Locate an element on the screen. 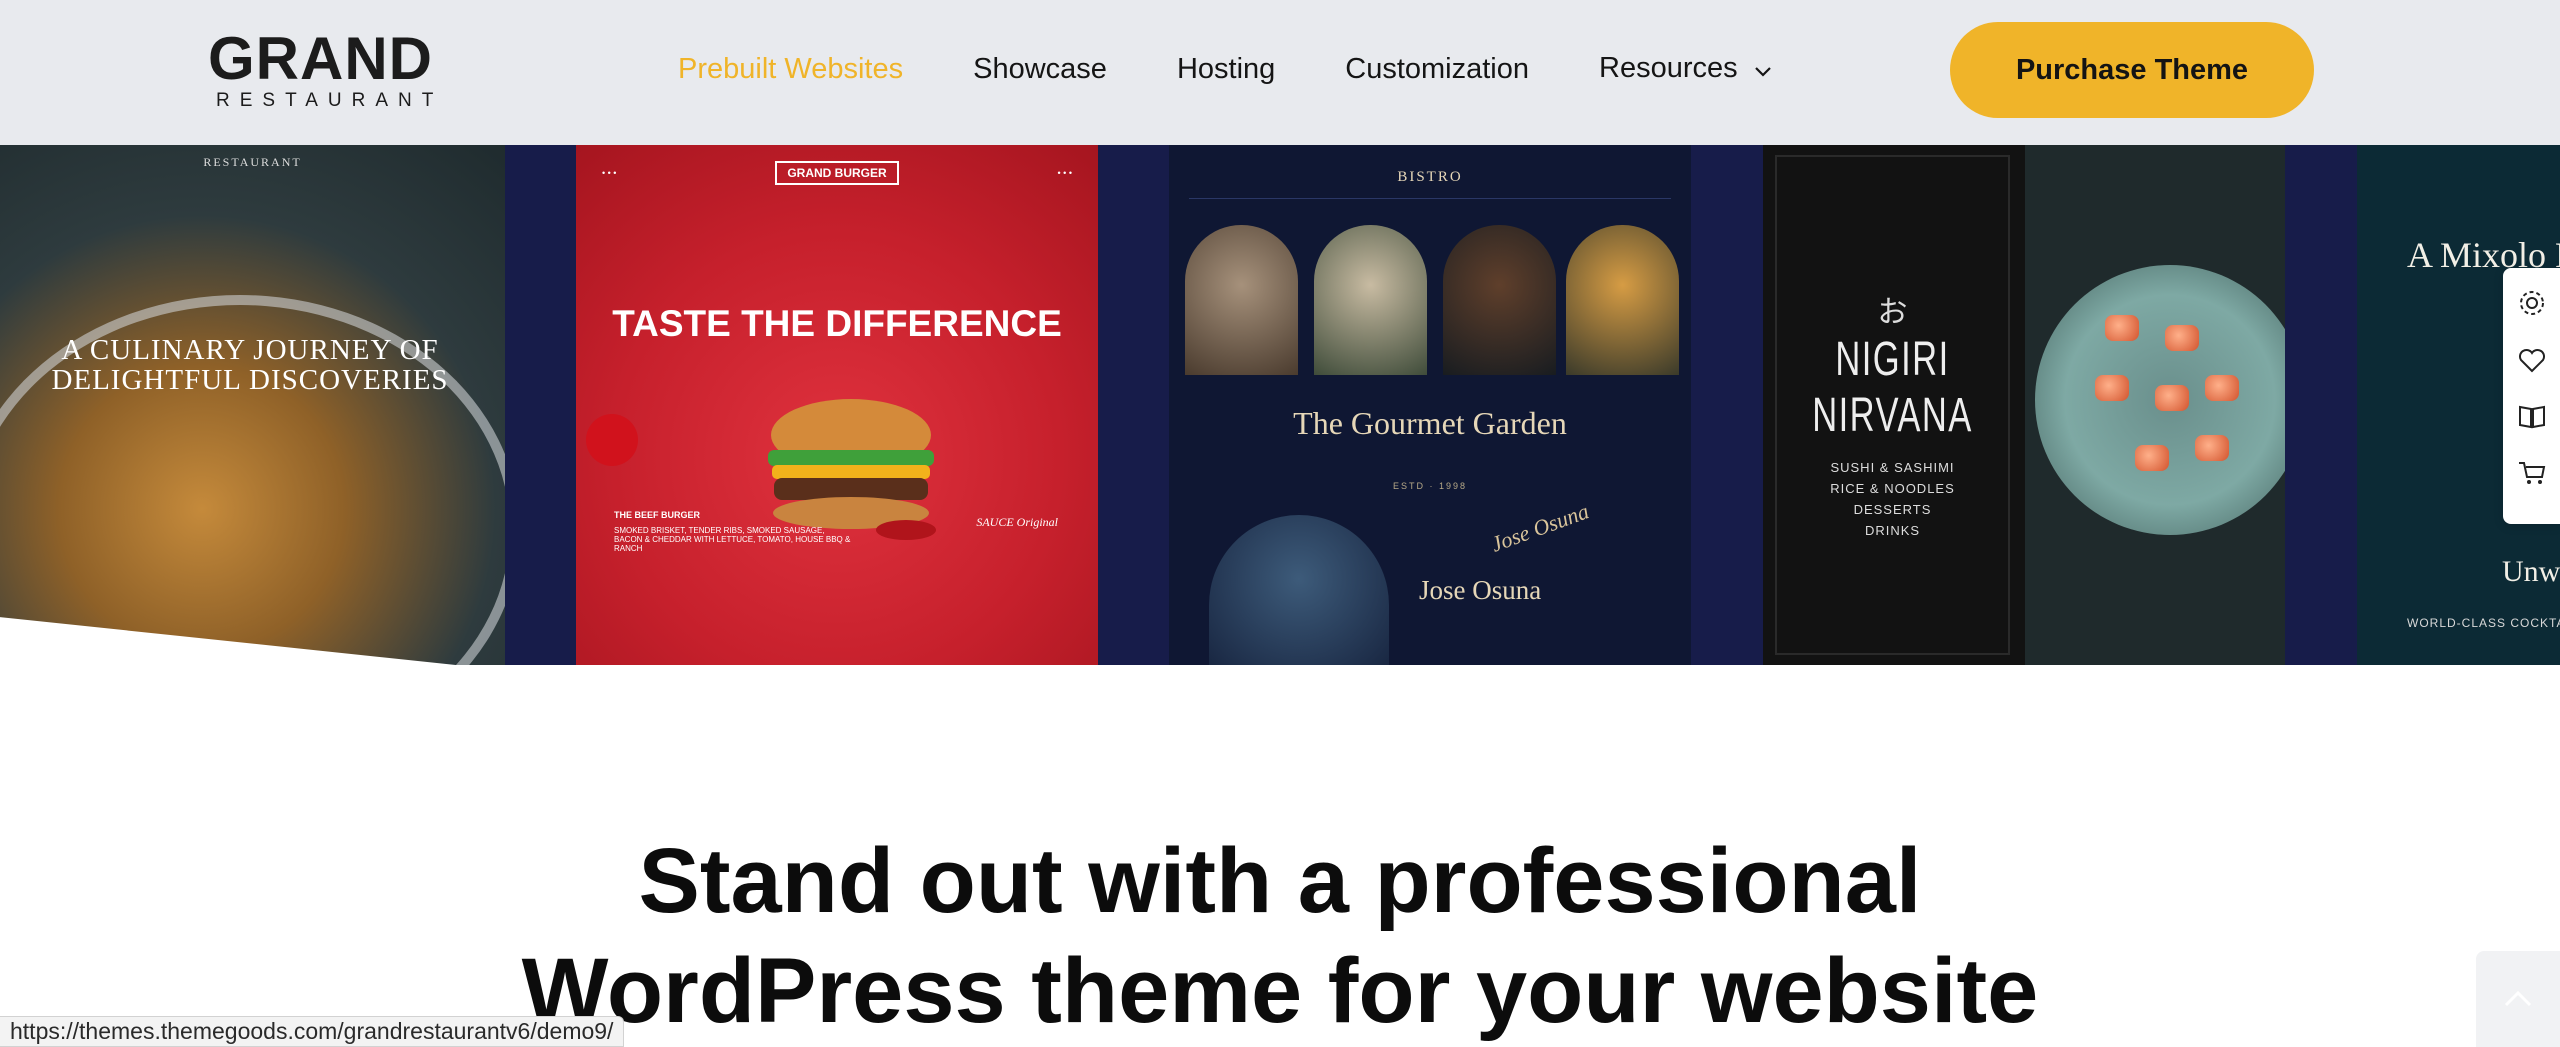 The width and height of the screenshot is (2560, 1047). card-nav-left: • • • is located at coordinates (609, 173).